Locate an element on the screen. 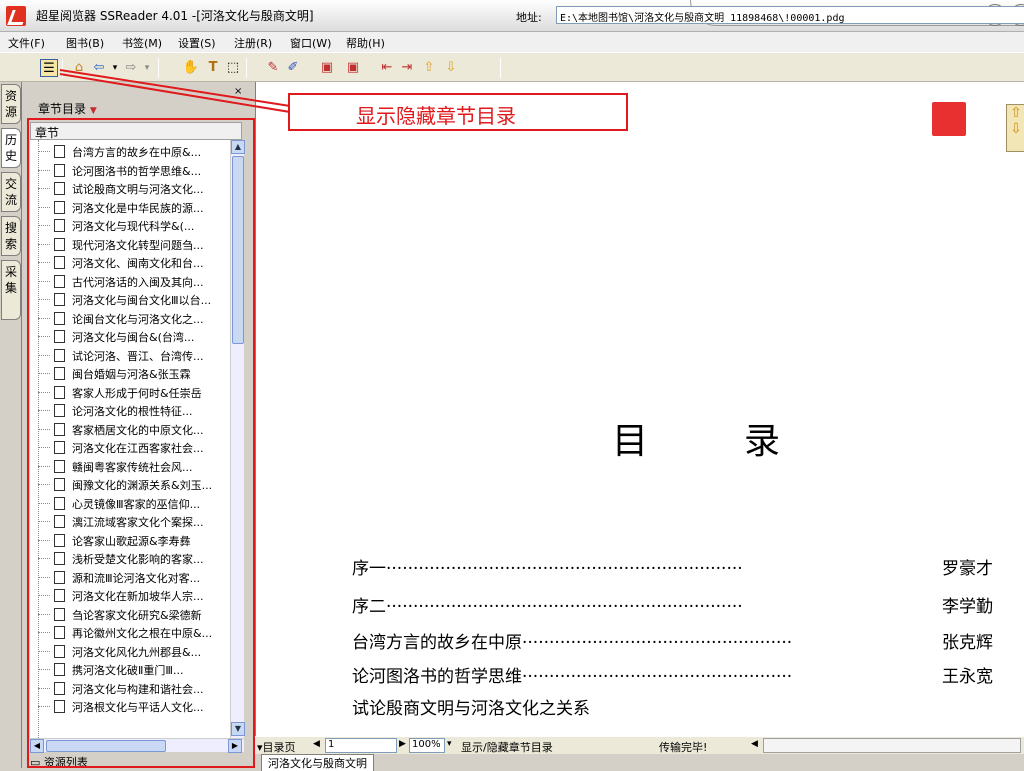 The width and height of the screenshot is (1024, 771). chapter-panel-title: 章节目录 ▼ is located at coordinates (67, 108).